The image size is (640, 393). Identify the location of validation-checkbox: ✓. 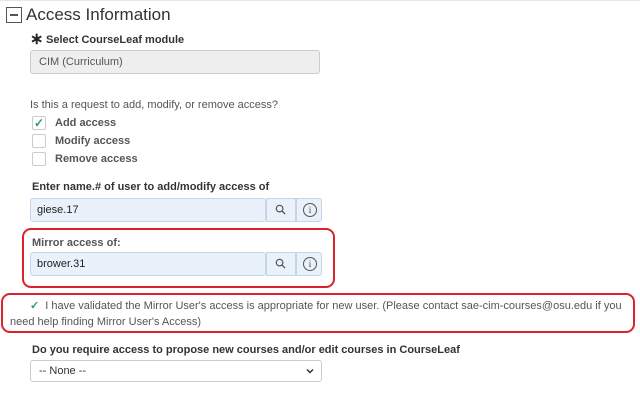
(34, 306).